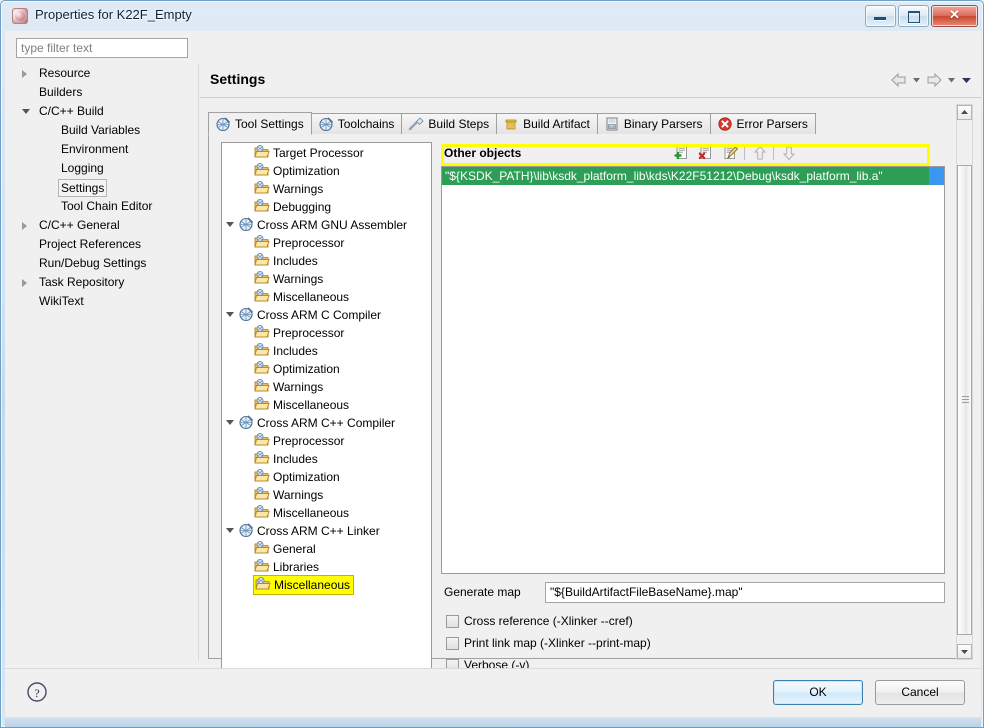  I want to click on help-icon: ?, so click(37, 692).